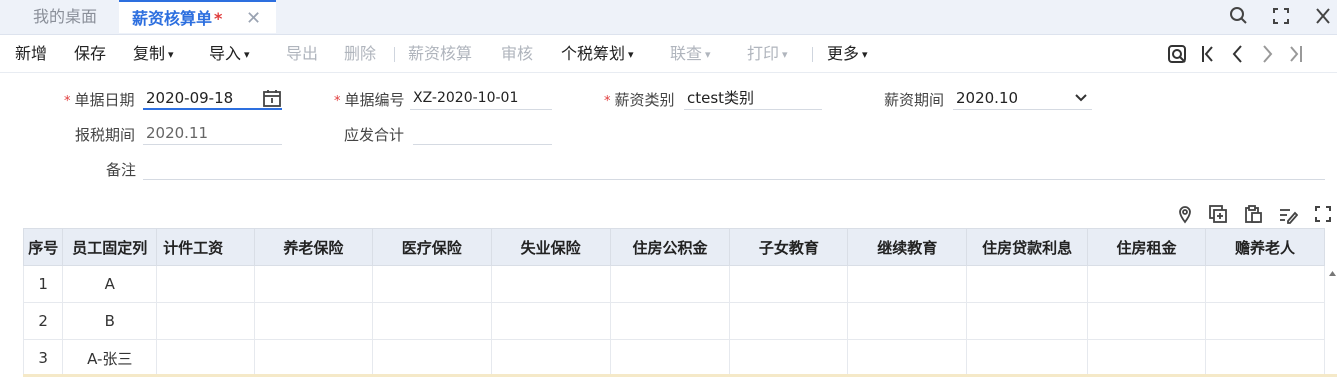  What do you see at coordinates (153, 54) in the screenshot?
I see `copy-dropdown: 复制 ▾` at bounding box center [153, 54].